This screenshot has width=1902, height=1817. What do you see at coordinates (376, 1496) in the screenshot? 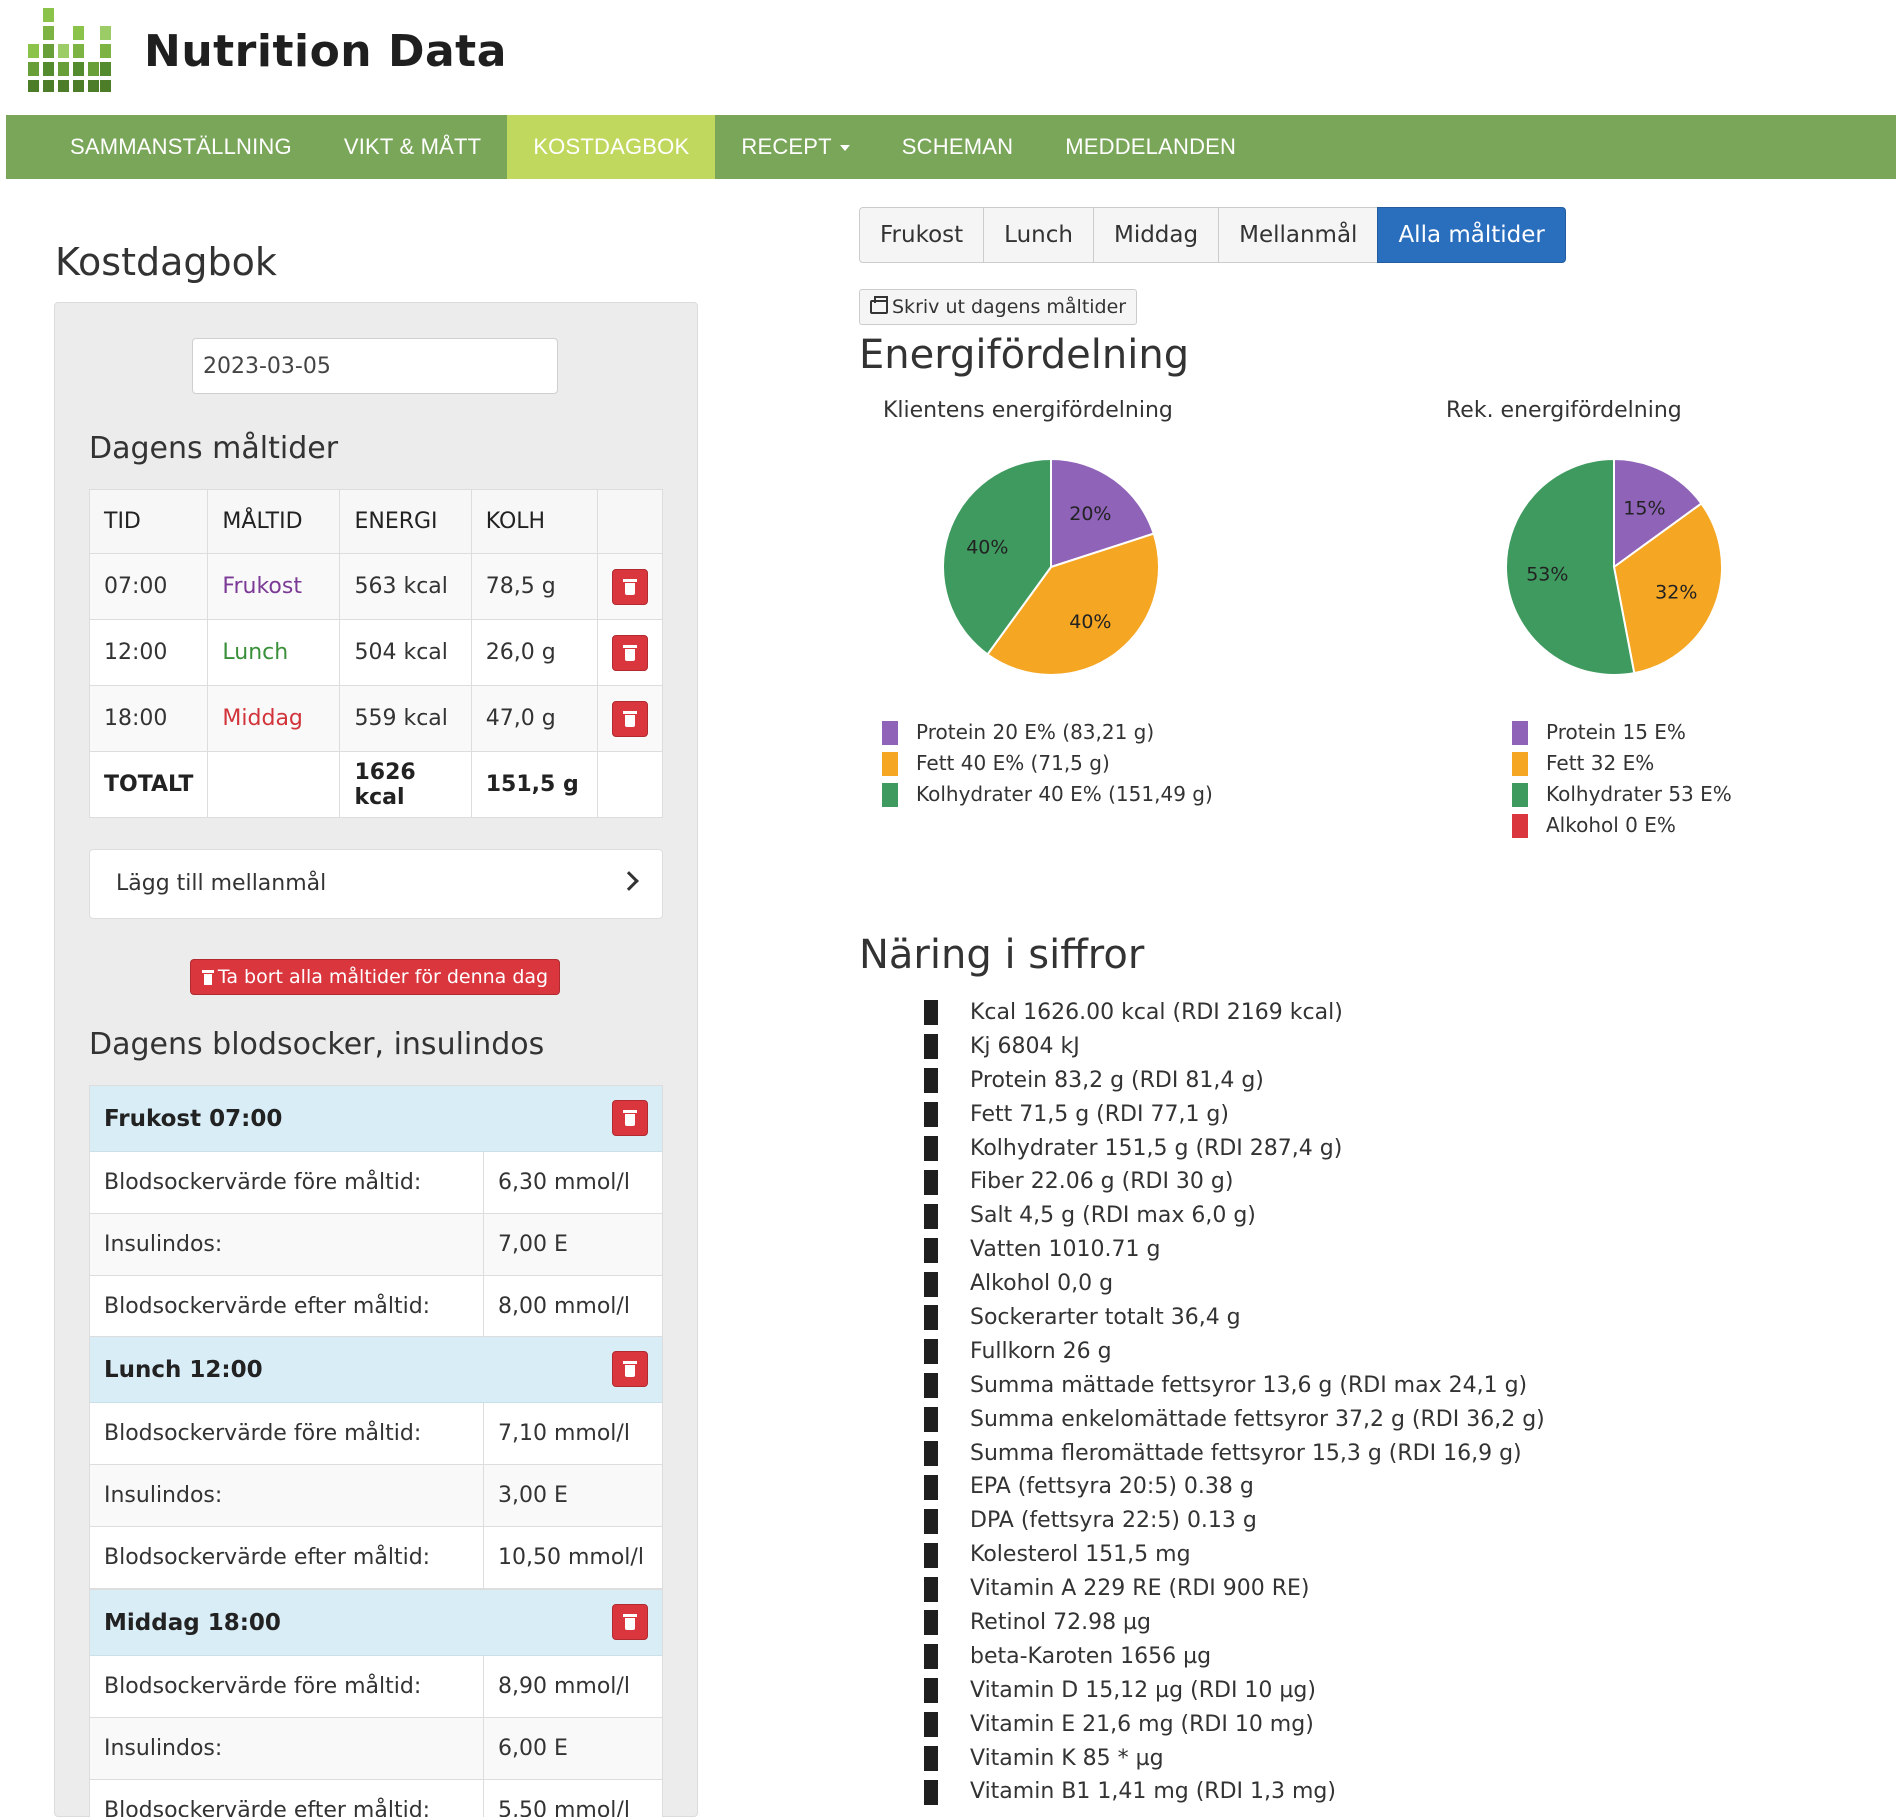
I see `blood-sugar-row: Insulindos: 3,00 E` at bounding box center [376, 1496].